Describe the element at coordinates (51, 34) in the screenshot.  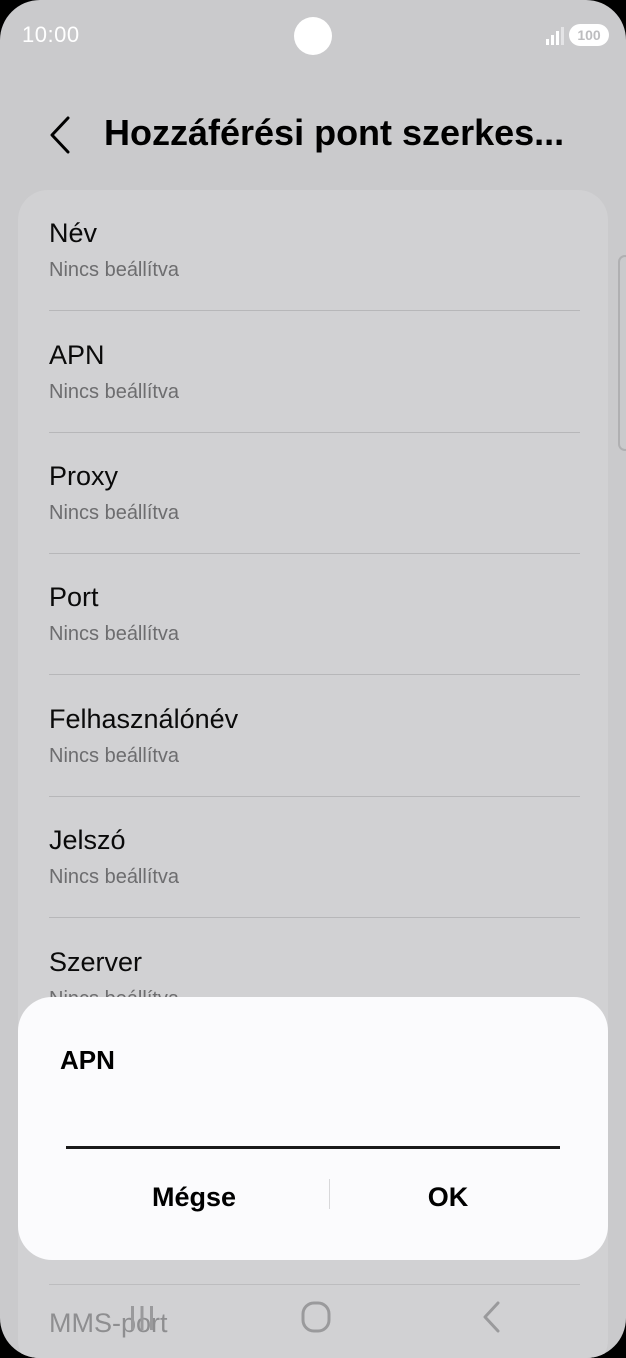
I see `status-time: 10:00` at that location.